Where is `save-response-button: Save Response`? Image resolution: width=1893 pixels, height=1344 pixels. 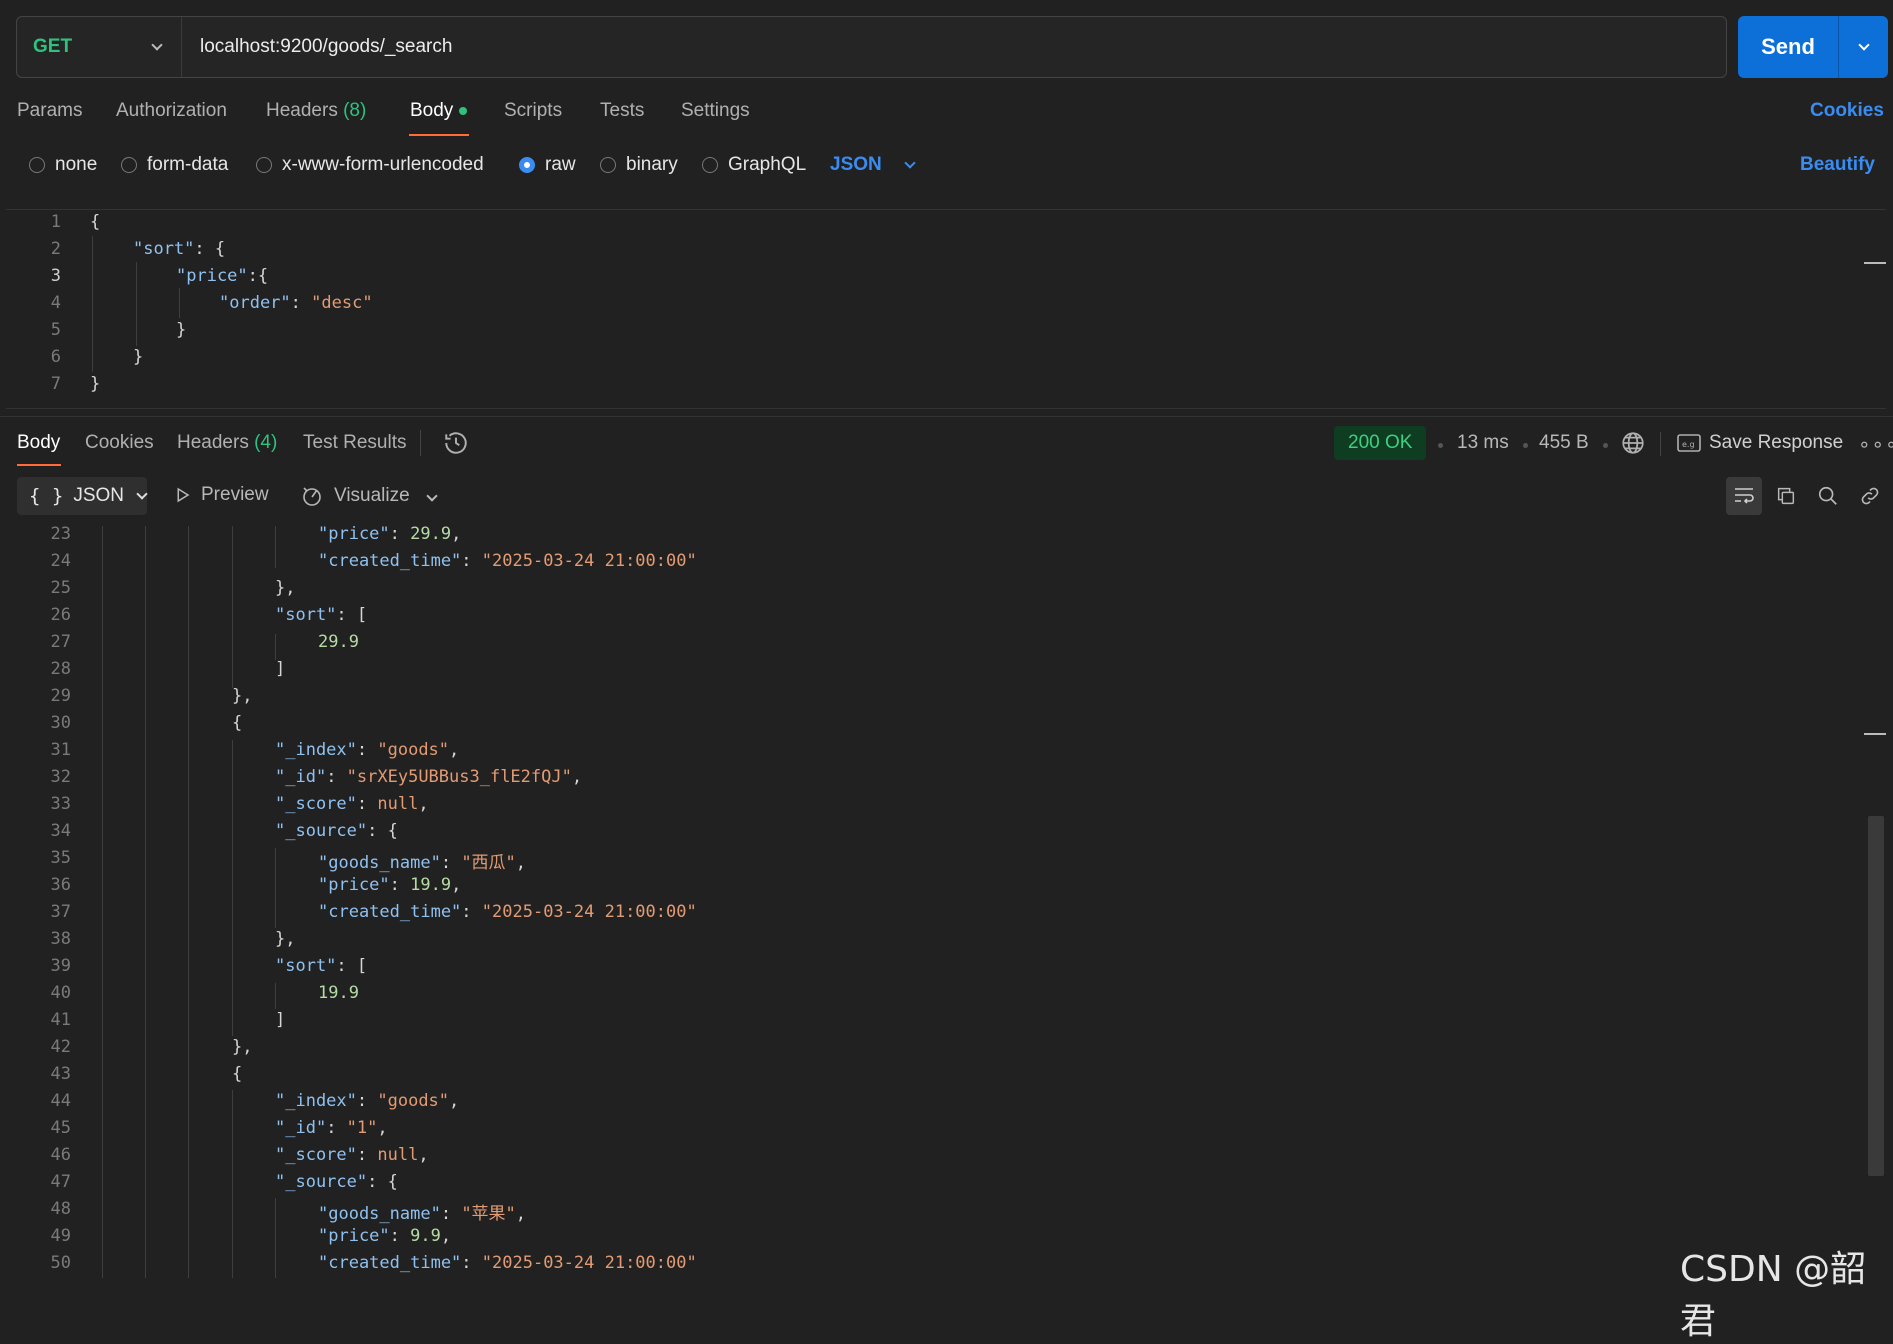 save-response-button: Save Response is located at coordinates (1776, 443).